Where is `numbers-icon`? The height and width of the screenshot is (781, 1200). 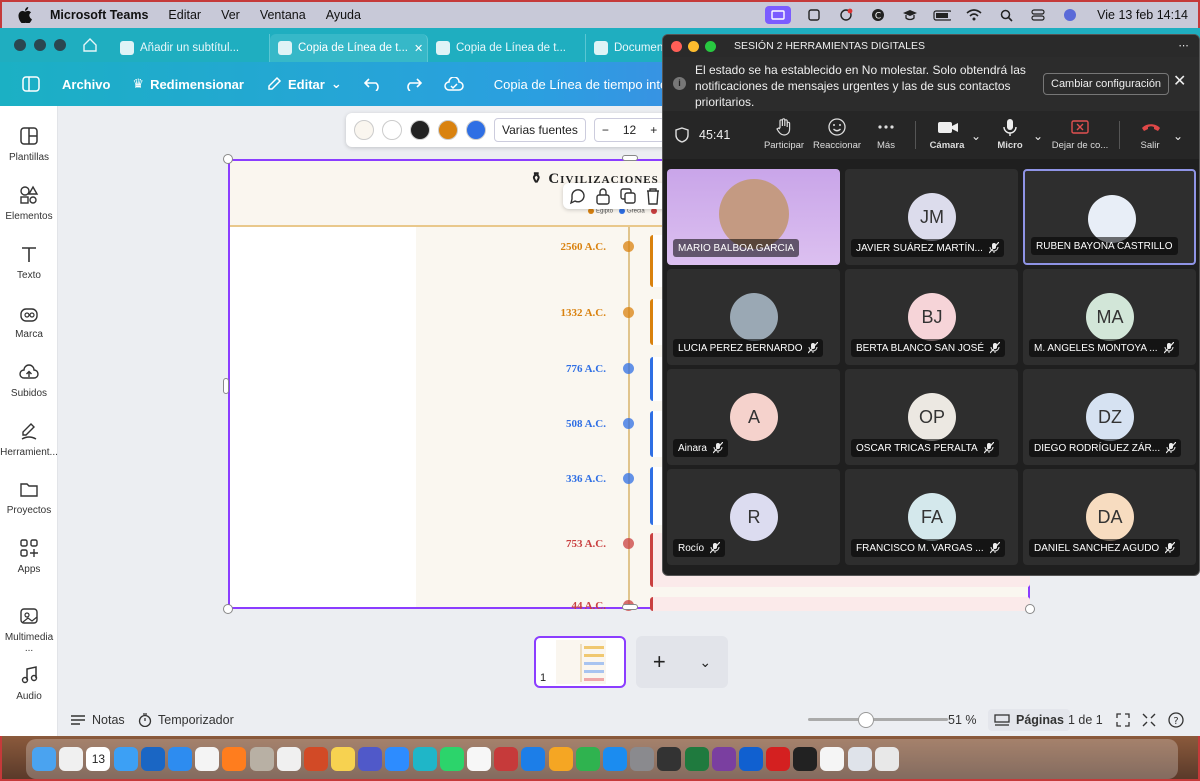 numbers-icon is located at coordinates (587, 759).